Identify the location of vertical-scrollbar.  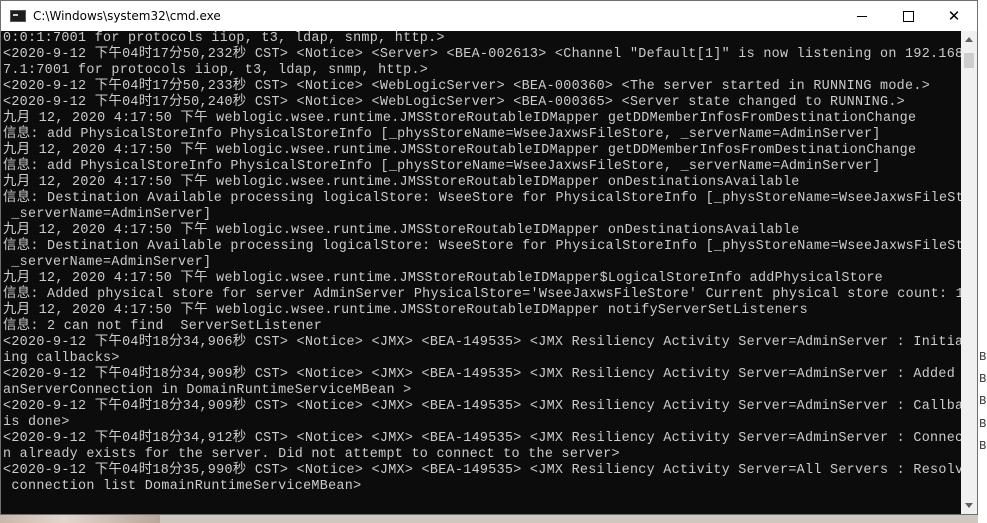
(969, 272).